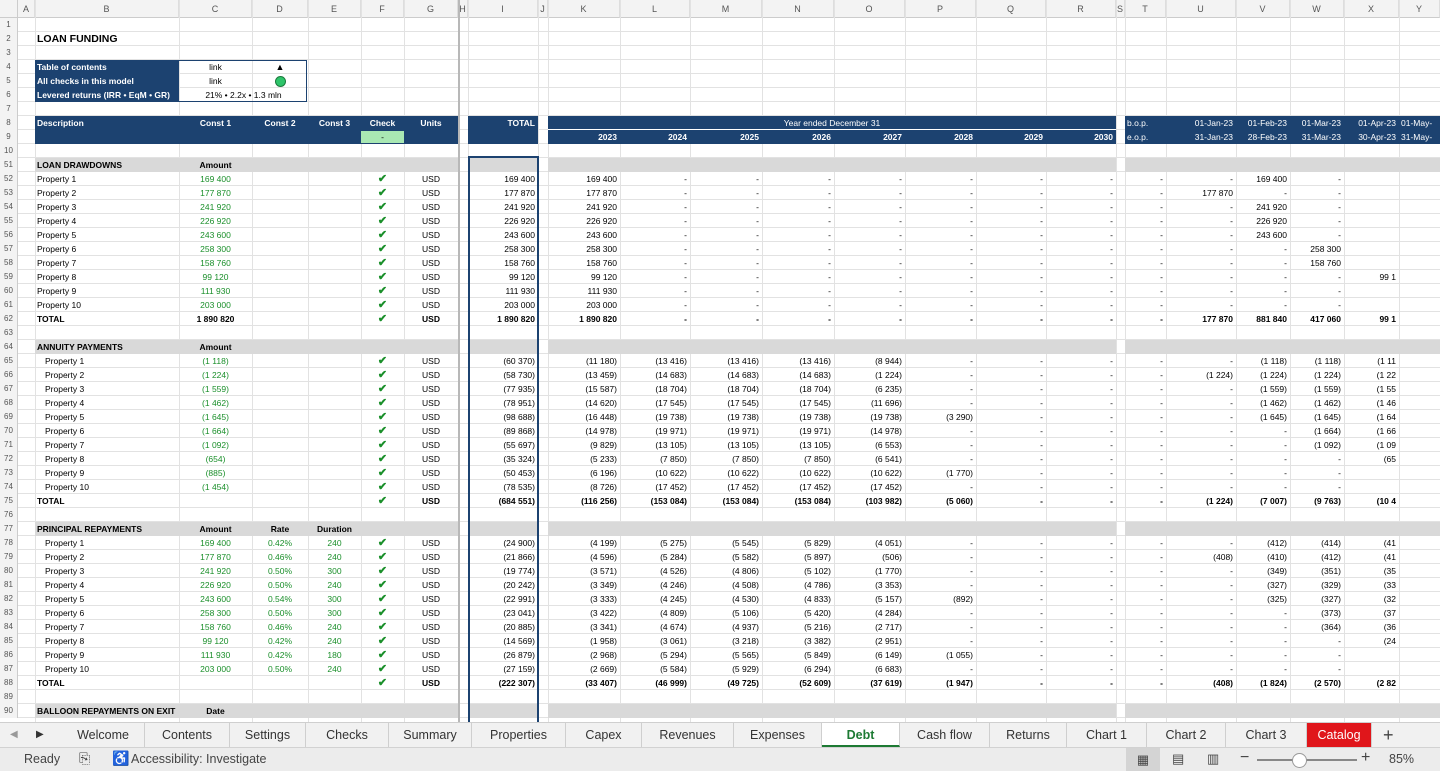 The height and width of the screenshot is (771, 1440). What do you see at coordinates (584, 249) in the screenshot?
I see `year-value: 258 300` at bounding box center [584, 249].